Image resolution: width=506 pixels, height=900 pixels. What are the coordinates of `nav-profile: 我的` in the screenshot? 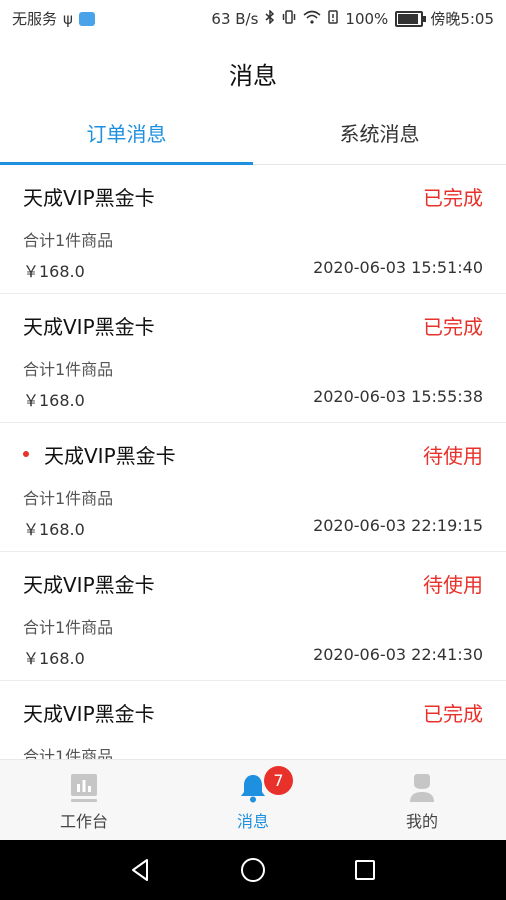 It's located at (422, 800).